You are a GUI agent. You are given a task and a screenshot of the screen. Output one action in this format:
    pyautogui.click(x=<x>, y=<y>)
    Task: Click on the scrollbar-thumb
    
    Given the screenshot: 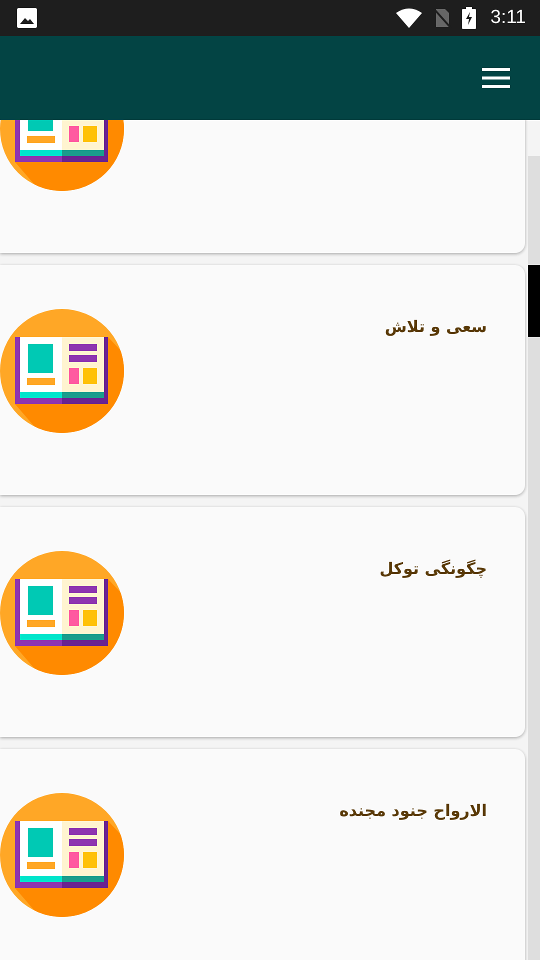 What is the action you would take?
    pyautogui.click(x=534, y=301)
    